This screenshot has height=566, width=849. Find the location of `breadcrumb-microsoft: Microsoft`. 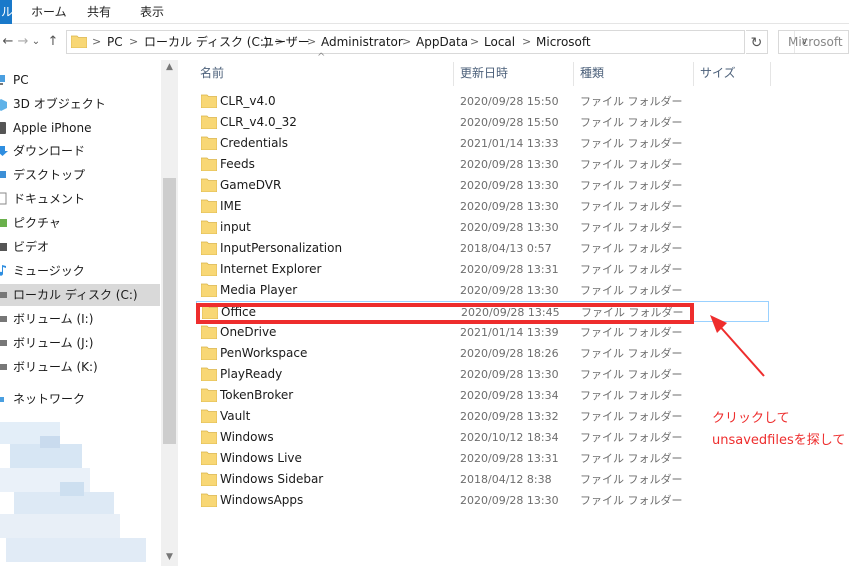

breadcrumb-microsoft: Microsoft is located at coordinates (563, 42).